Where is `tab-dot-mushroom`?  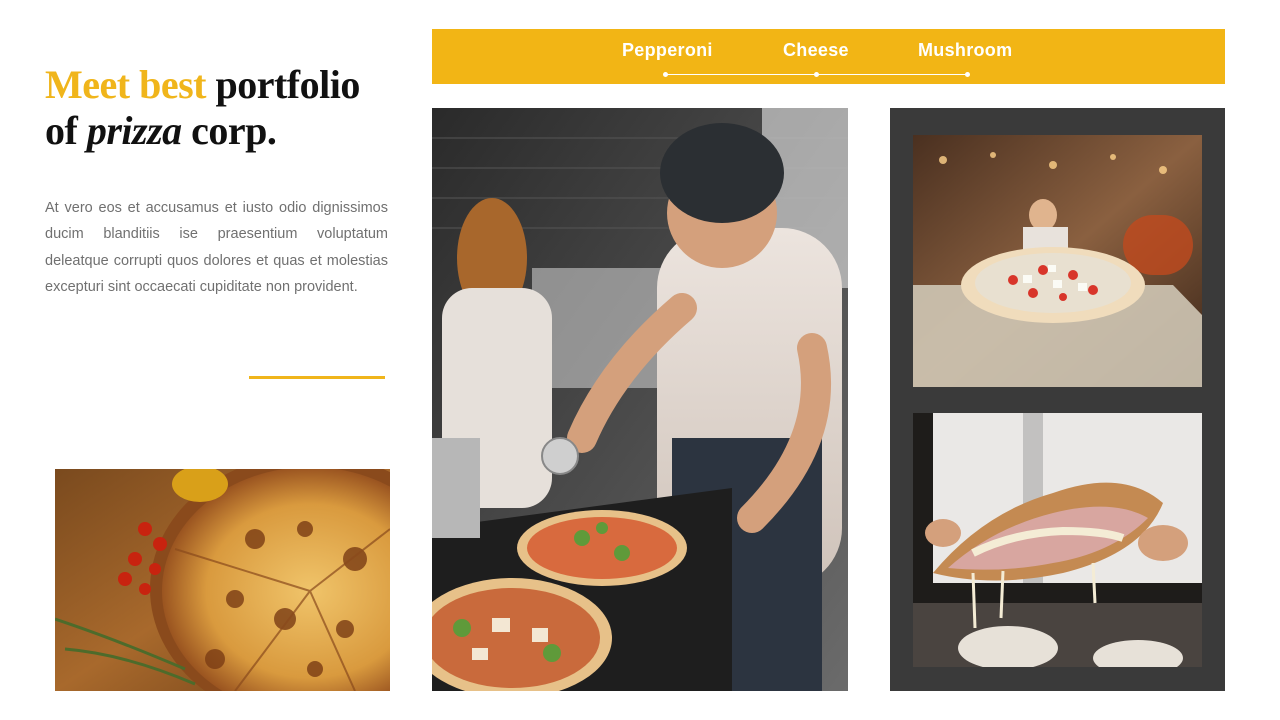
tab-dot-mushroom is located at coordinates (967, 74).